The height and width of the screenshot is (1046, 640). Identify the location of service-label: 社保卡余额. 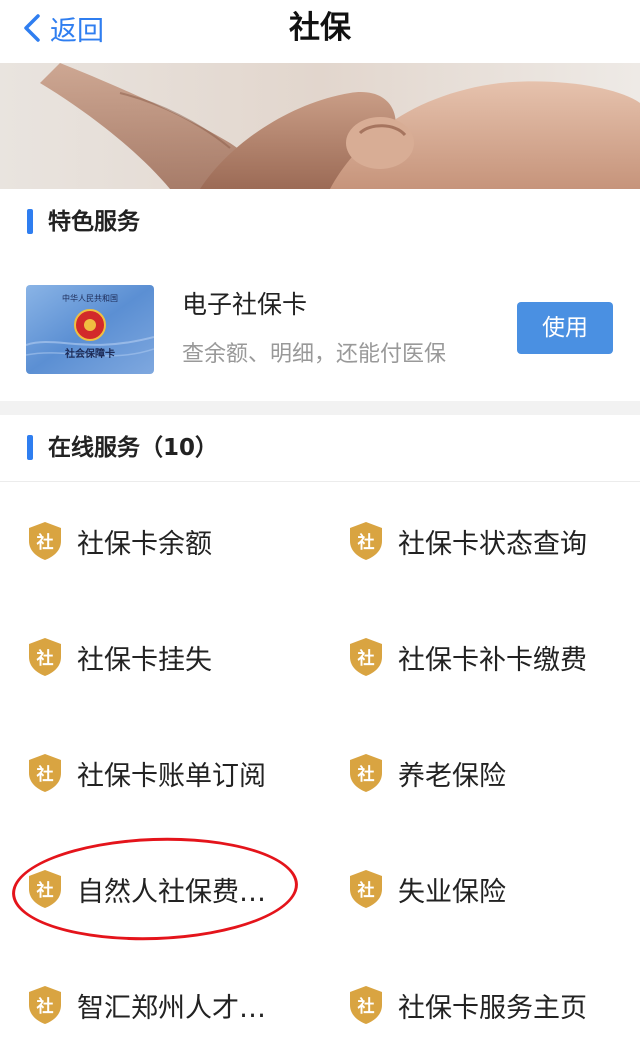
(144, 544).